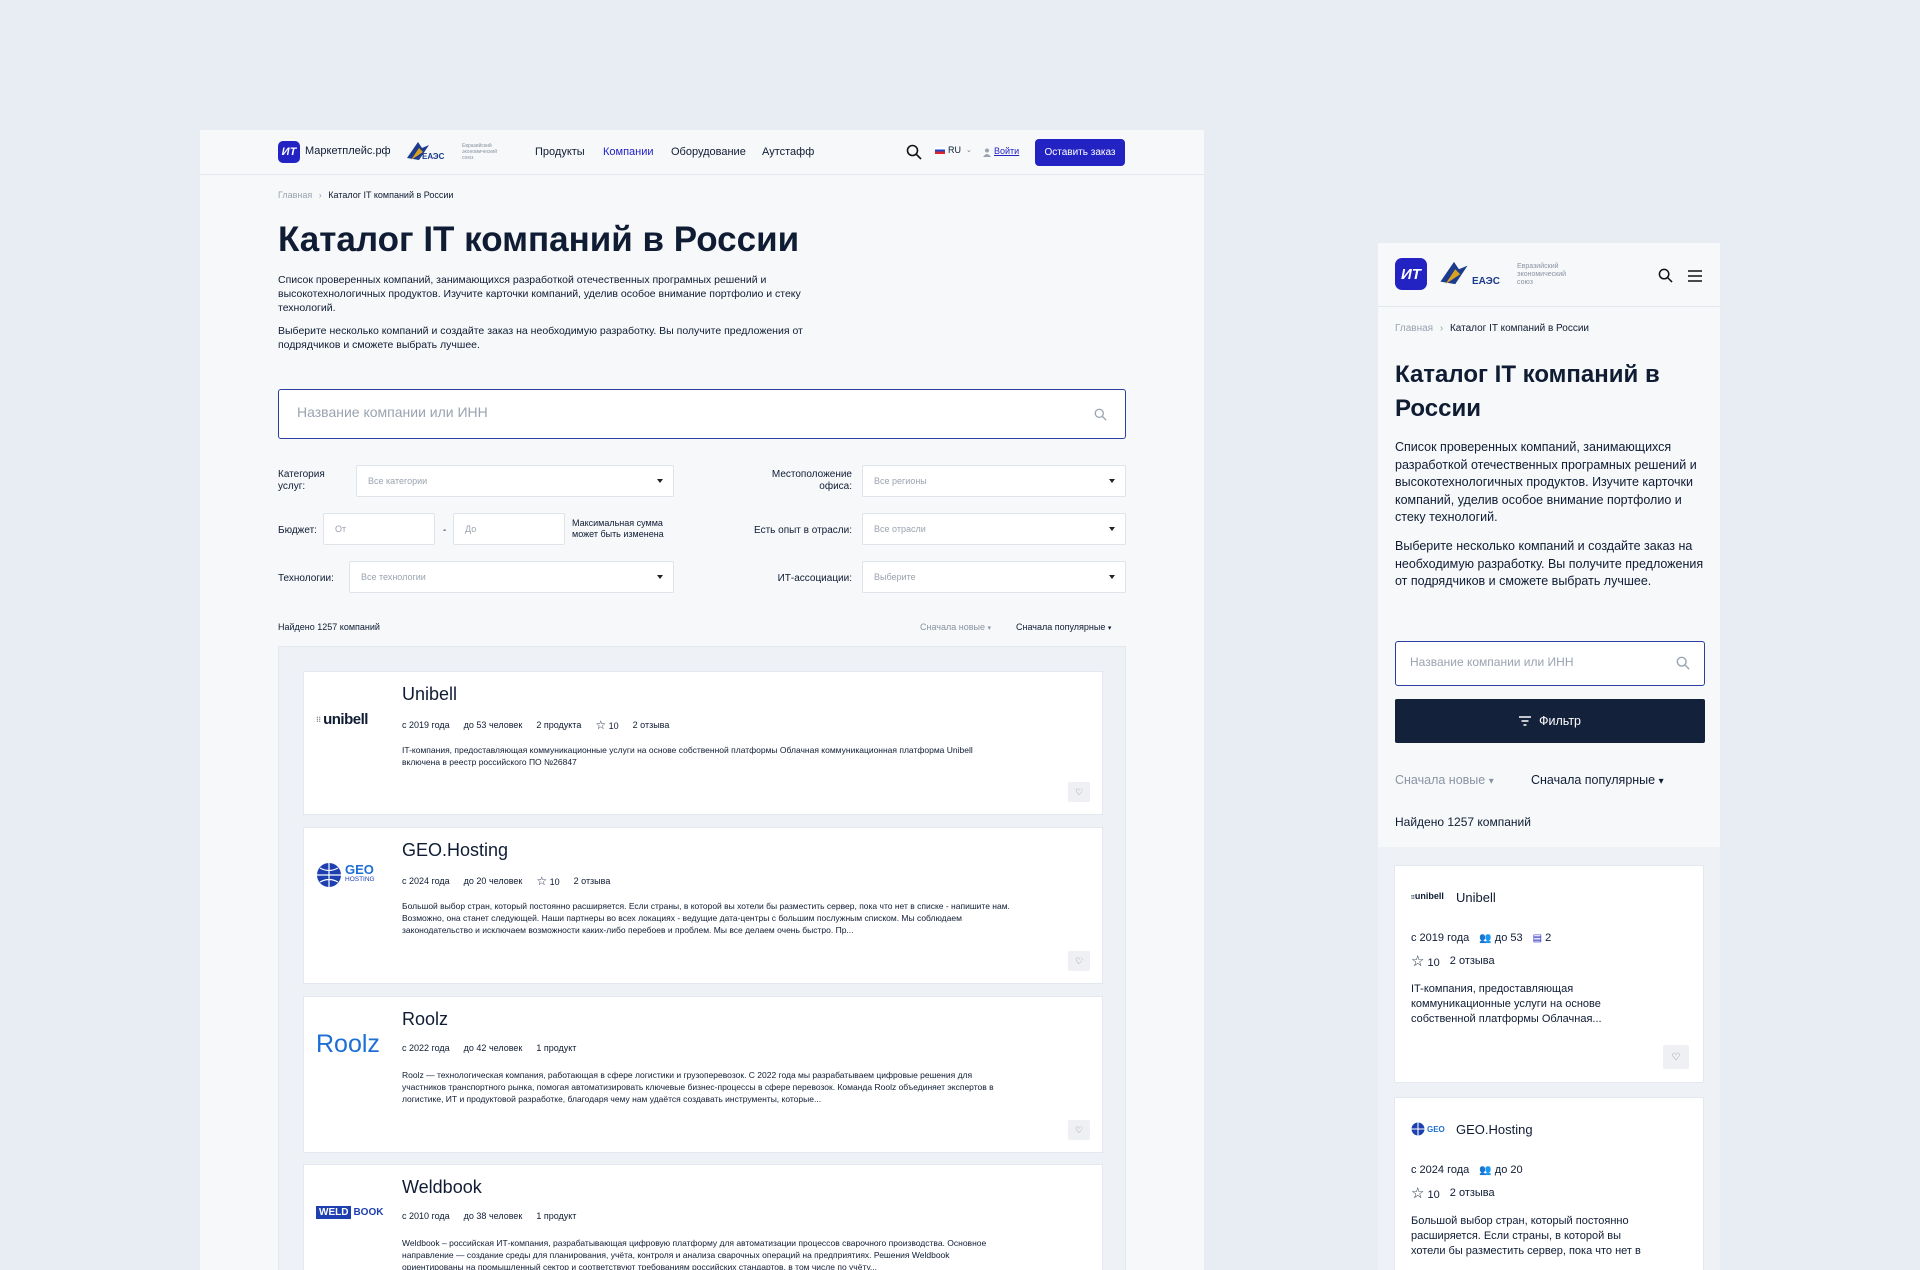 The height and width of the screenshot is (1270, 1920). I want to click on company-since: с 2022 года, so click(426, 1048).